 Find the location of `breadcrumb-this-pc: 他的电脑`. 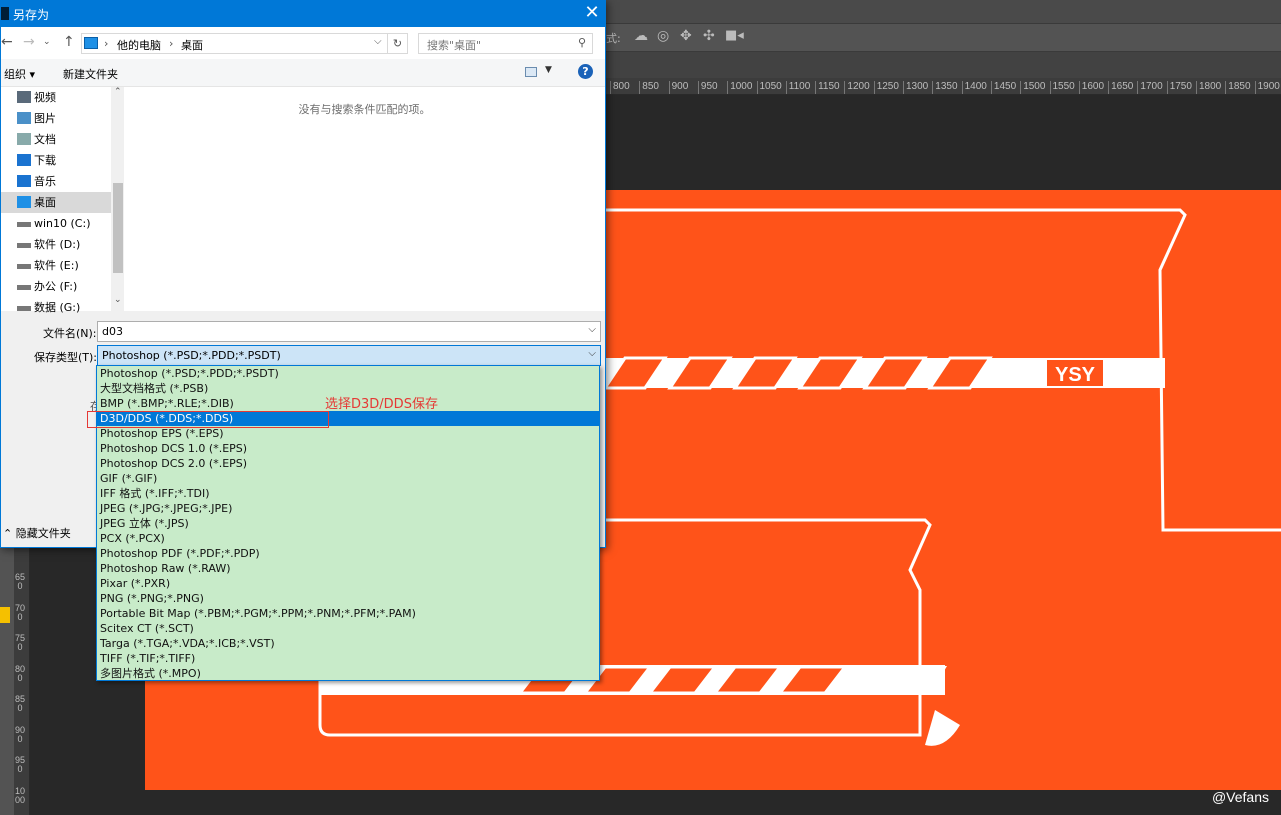

breadcrumb-this-pc: 他的电脑 is located at coordinates (139, 45).